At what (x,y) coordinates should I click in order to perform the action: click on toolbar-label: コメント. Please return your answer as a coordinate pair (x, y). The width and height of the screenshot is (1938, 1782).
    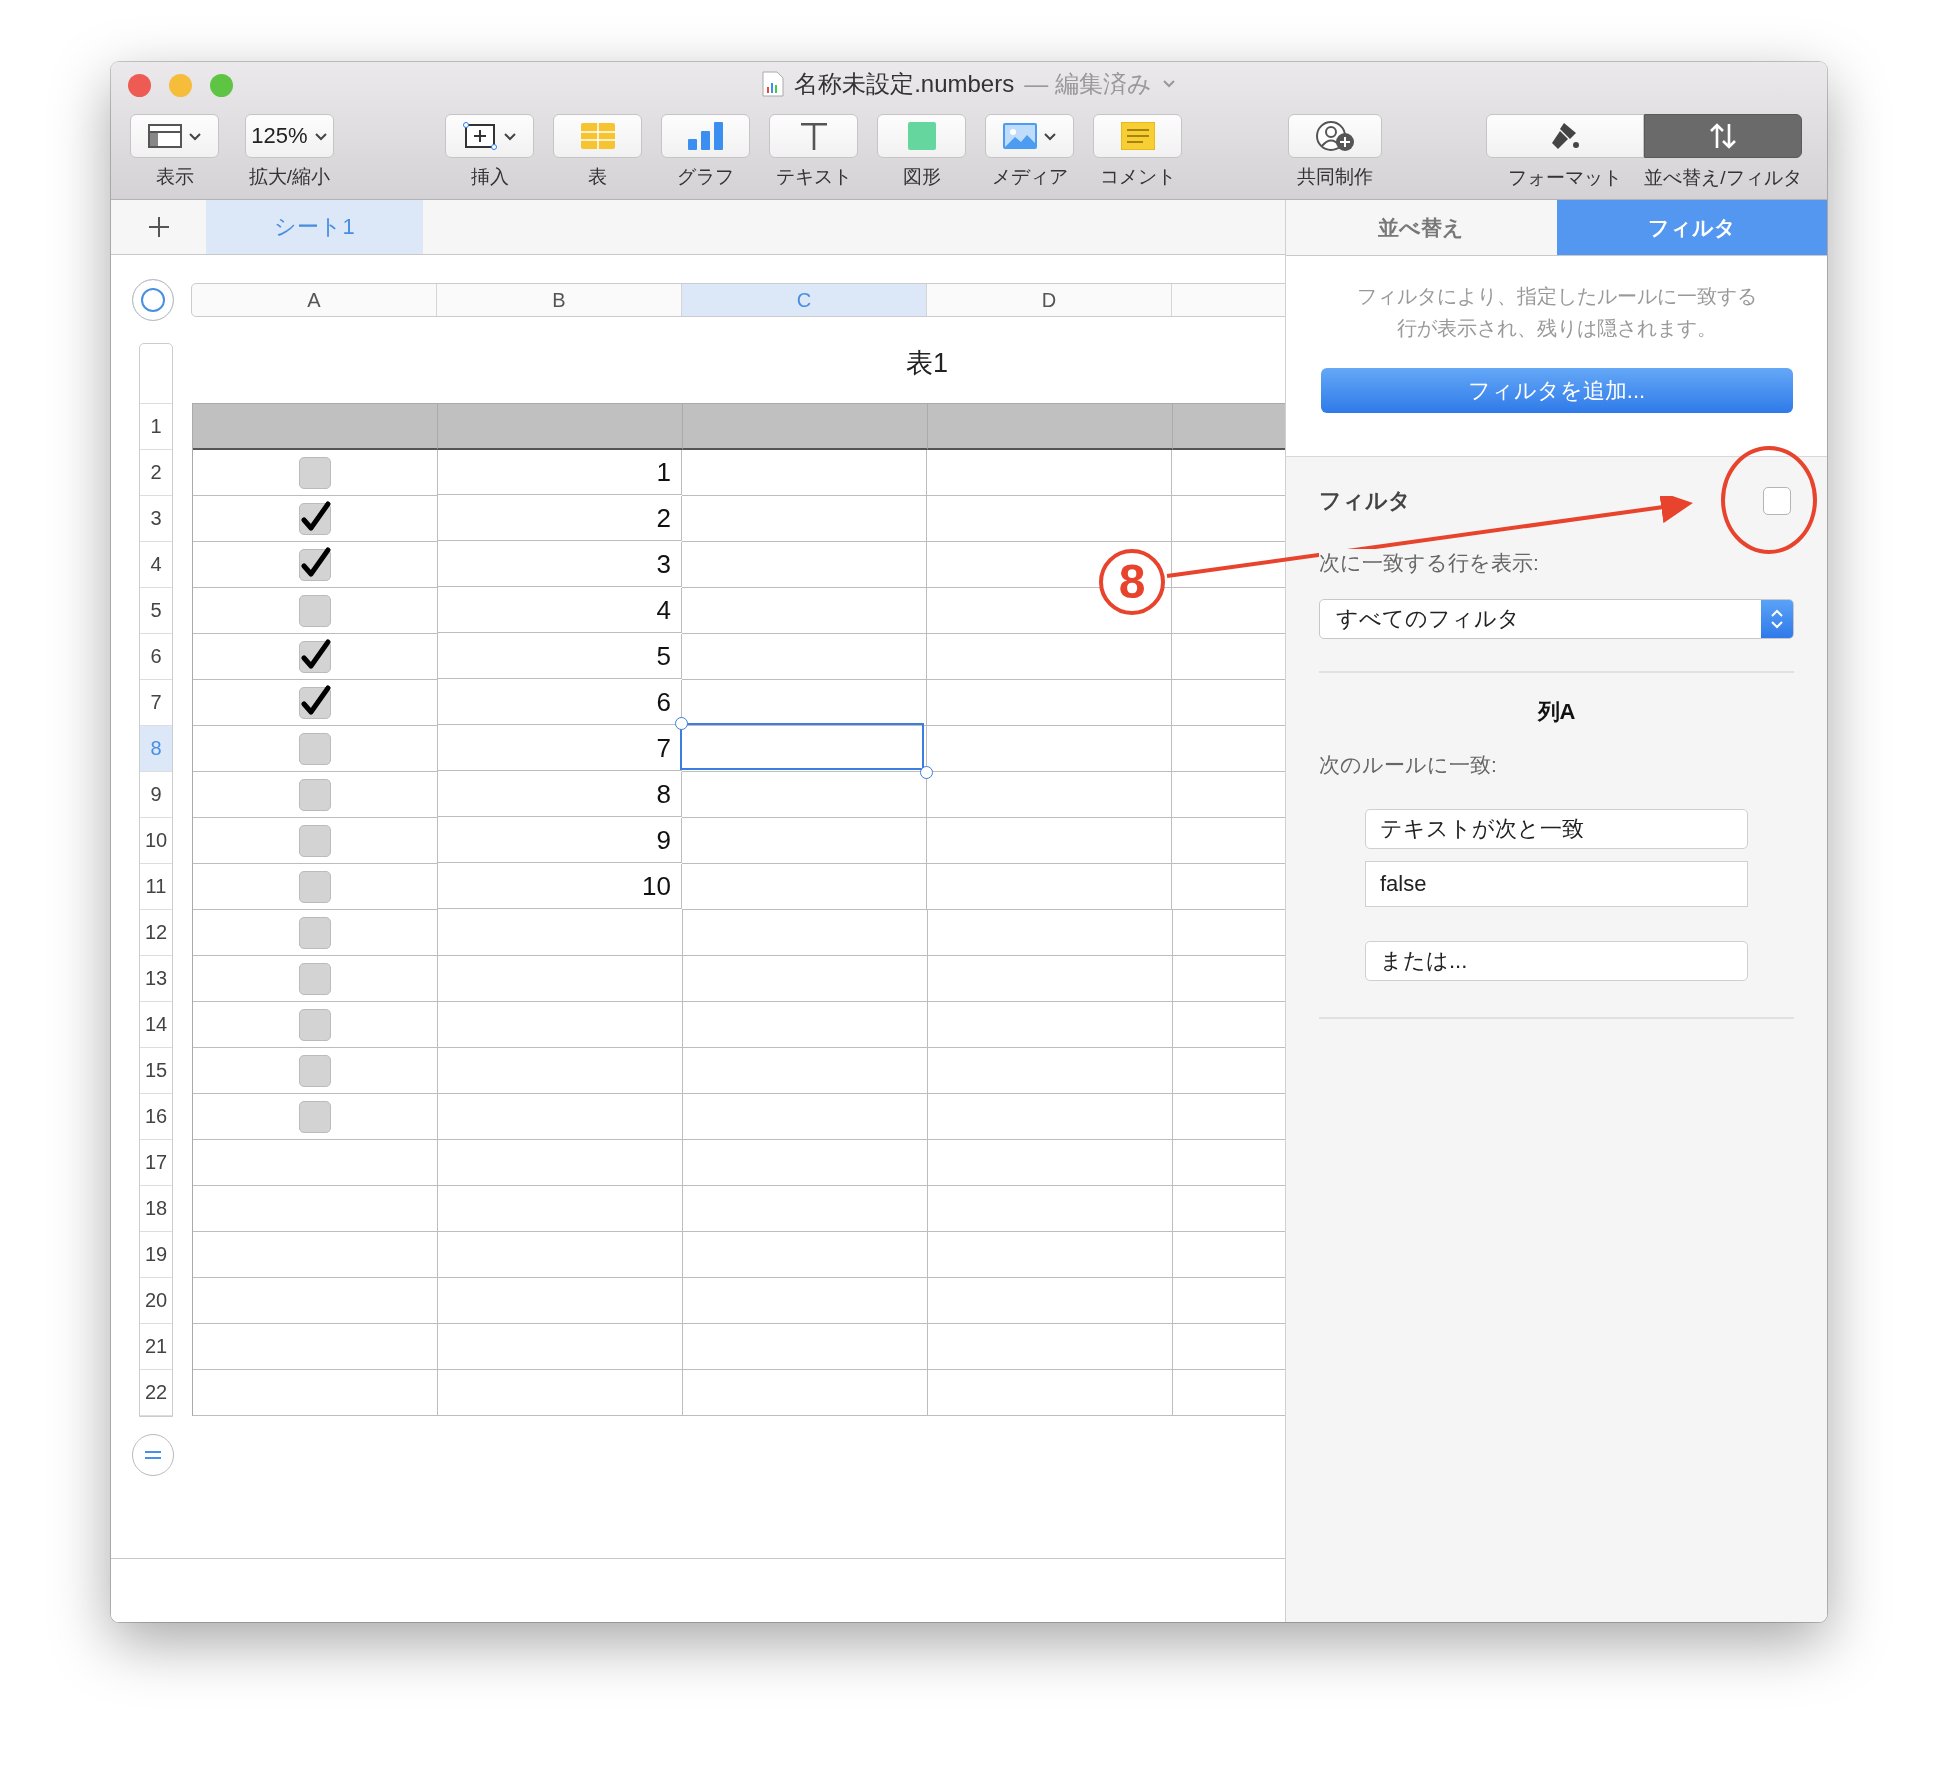
    Looking at the image, I should click on (1137, 177).